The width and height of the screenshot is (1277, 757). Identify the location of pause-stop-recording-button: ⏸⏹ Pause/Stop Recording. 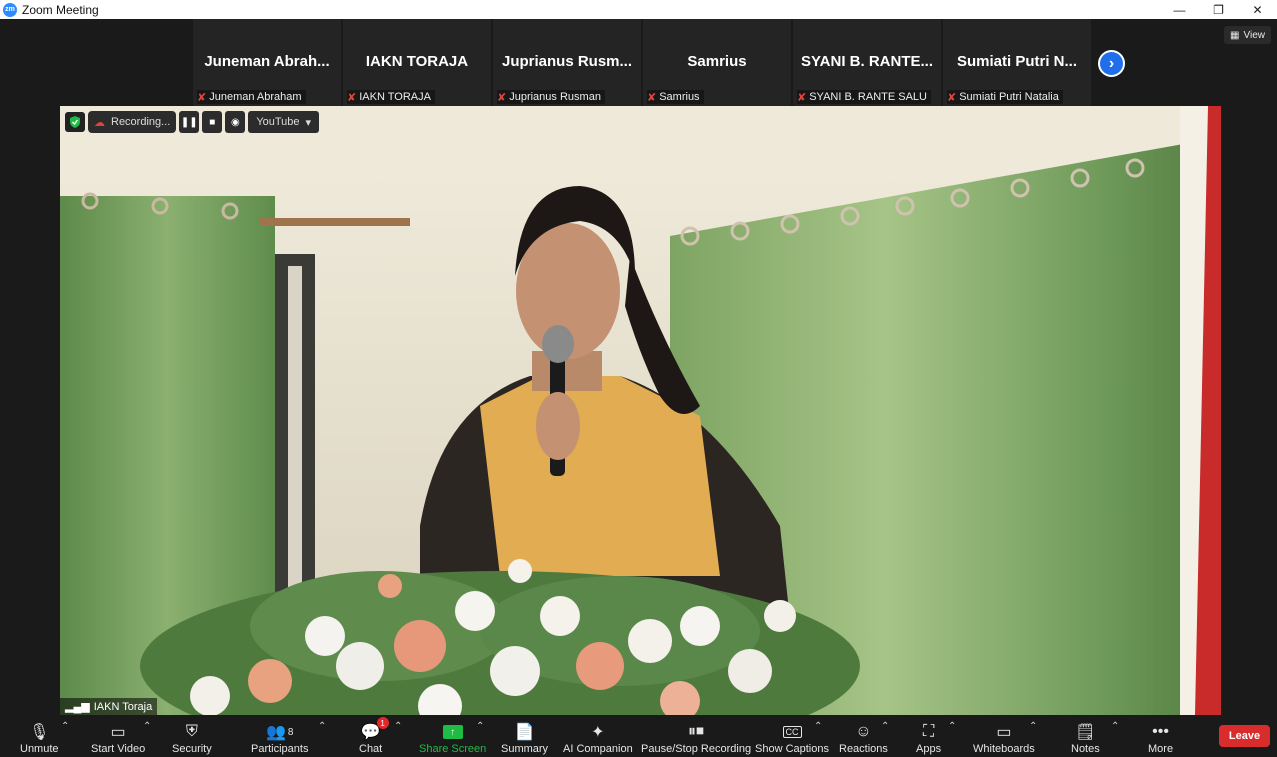
(696, 736).